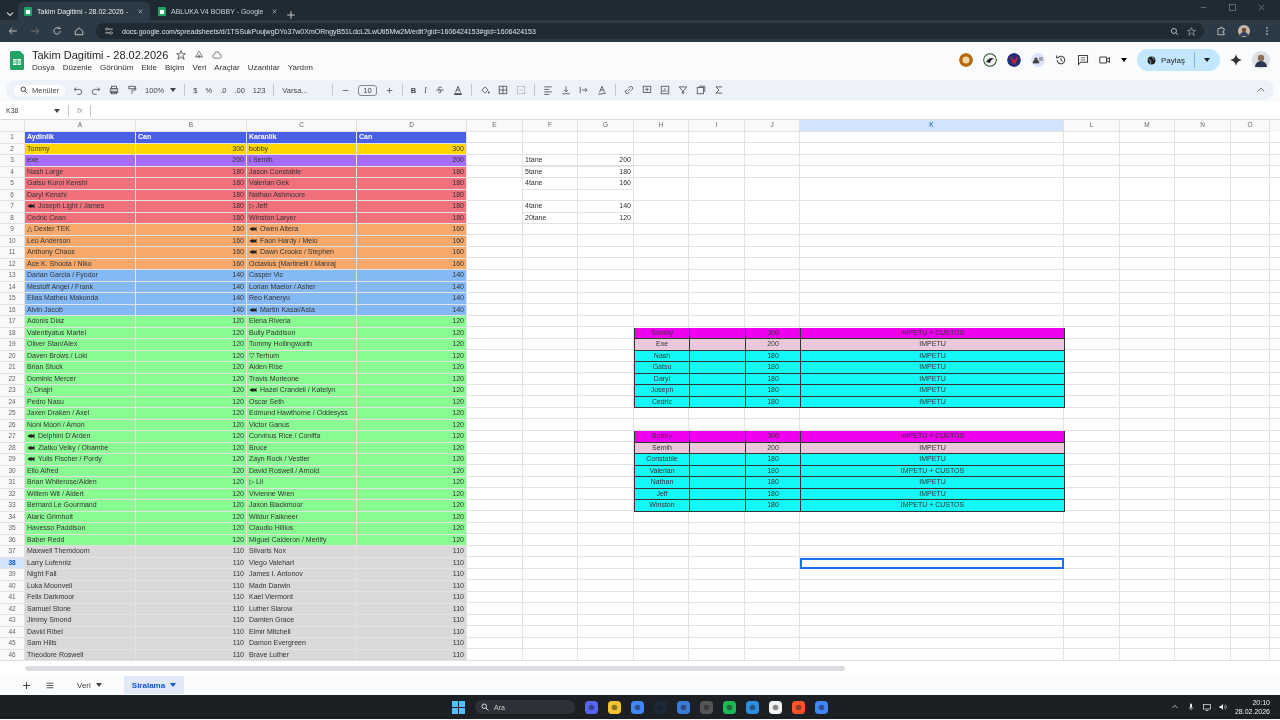  What do you see at coordinates (96, 90) in the screenshot?
I see `redo-icon` at bounding box center [96, 90].